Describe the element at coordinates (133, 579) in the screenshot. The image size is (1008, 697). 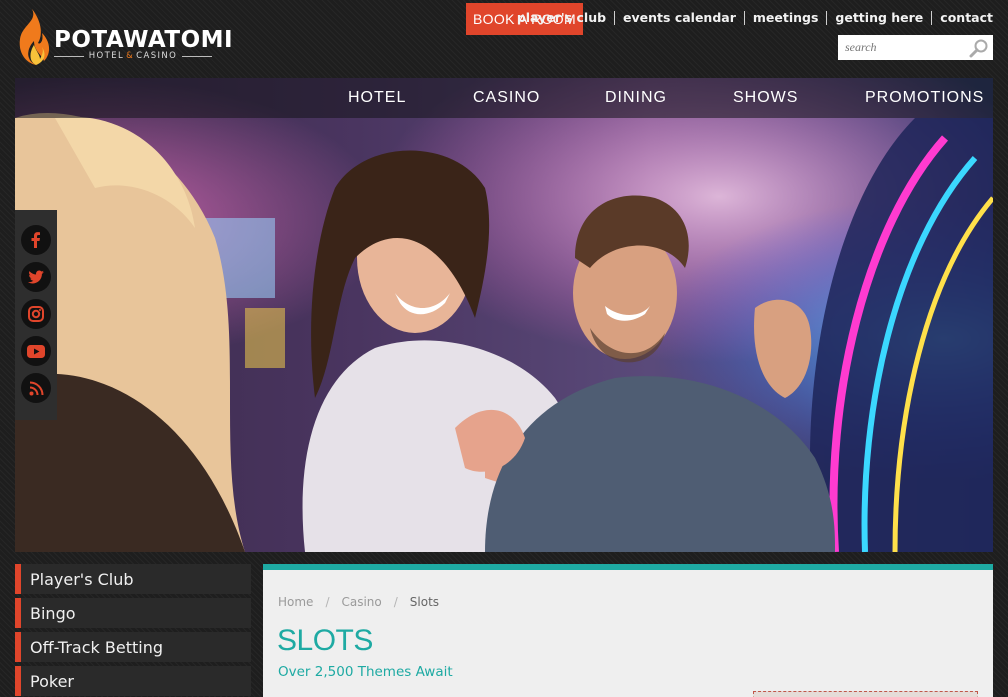
I see `sidebar-item-players-club: Player's Club` at that location.